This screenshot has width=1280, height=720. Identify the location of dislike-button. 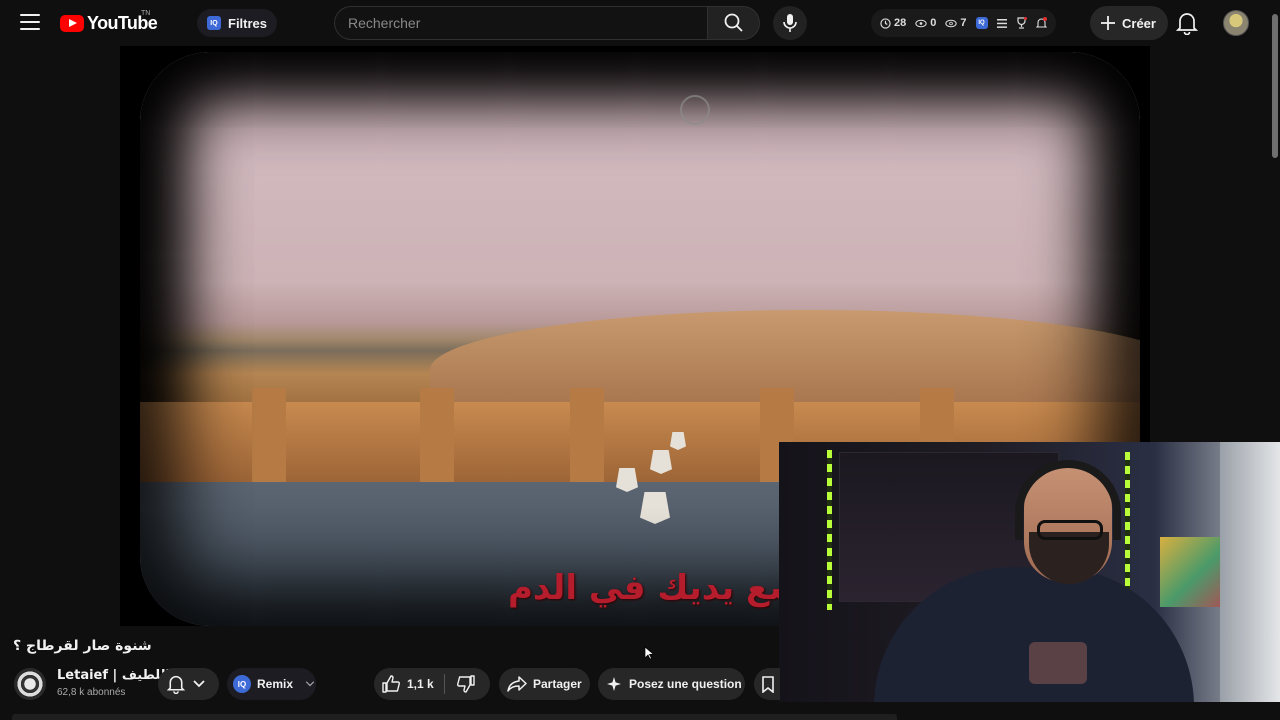
(460, 684).